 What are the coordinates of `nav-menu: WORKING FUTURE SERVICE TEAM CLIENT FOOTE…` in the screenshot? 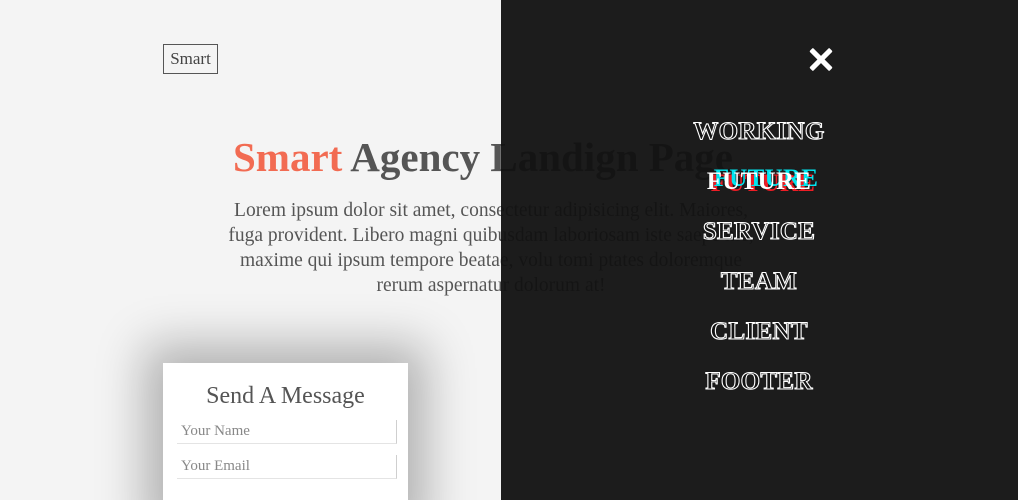 It's located at (759, 267).